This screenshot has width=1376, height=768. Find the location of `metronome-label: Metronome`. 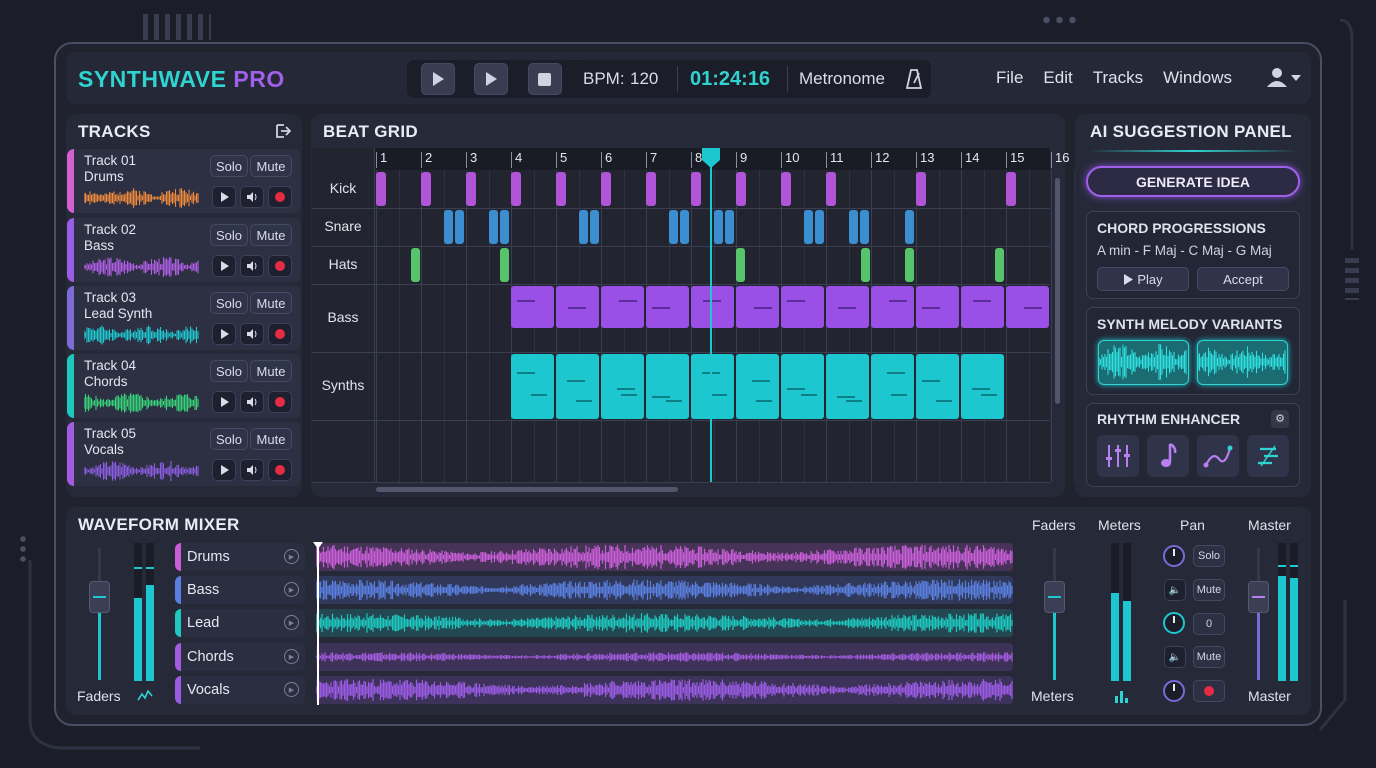

metronome-label: Metronome is located at coordinates (842, 79).